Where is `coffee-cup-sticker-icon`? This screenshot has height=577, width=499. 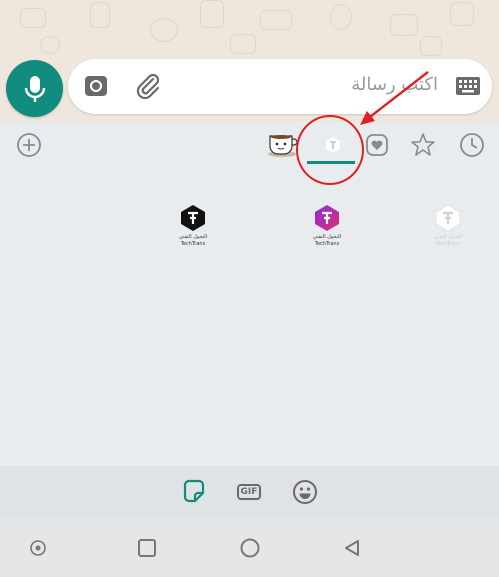
coffee-cup-sticker-icon is located at coordinates (283, 146).